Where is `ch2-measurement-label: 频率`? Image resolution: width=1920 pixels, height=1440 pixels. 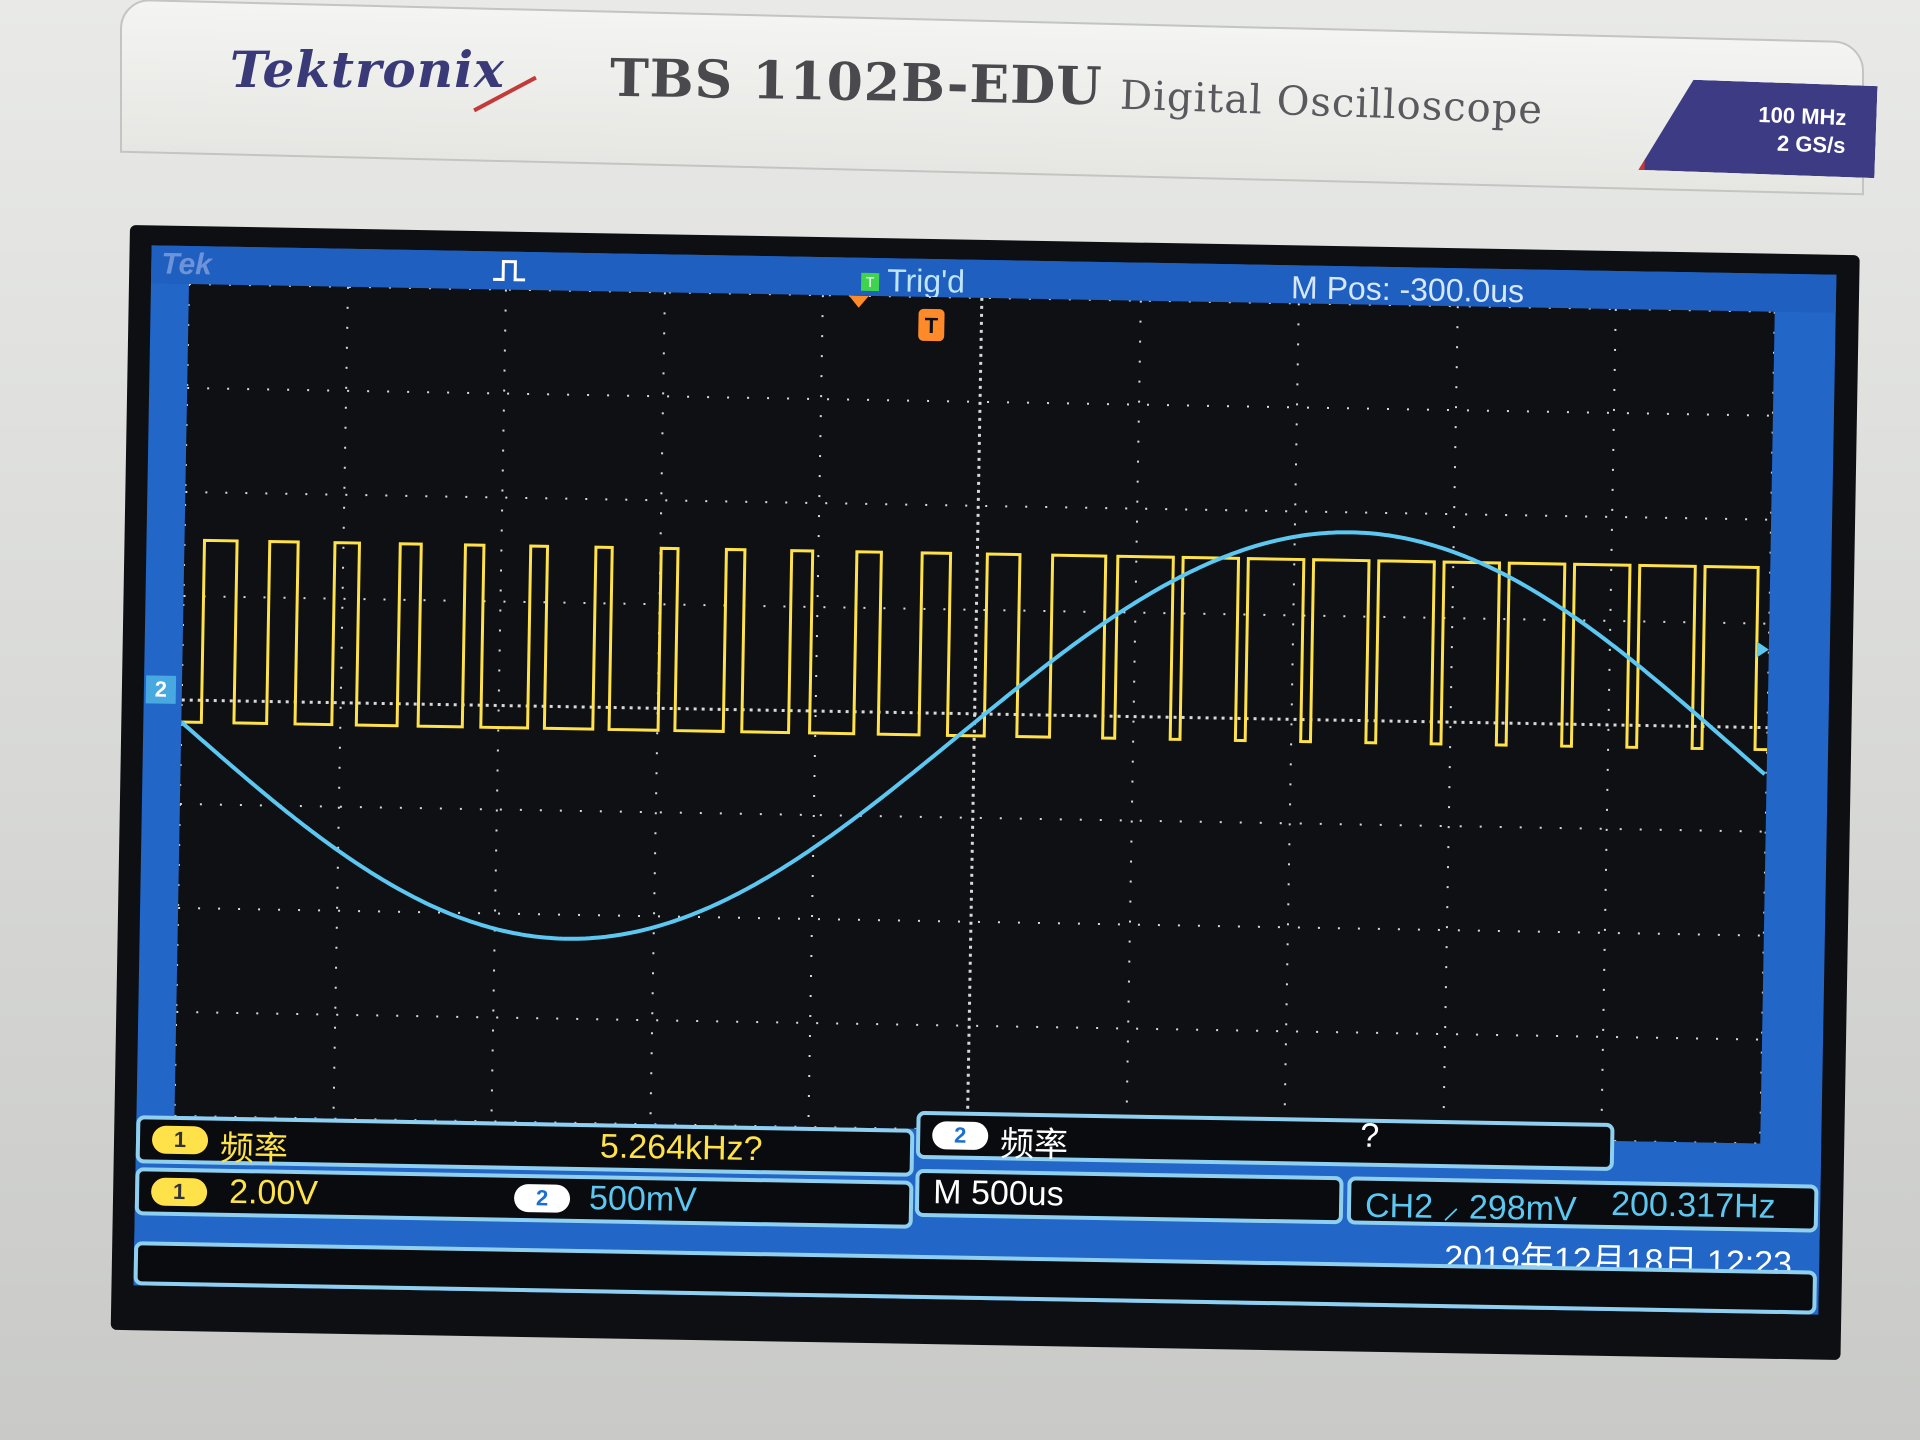 ch2-measurement-label: 频率 is located at coordinates (1034, 1145).